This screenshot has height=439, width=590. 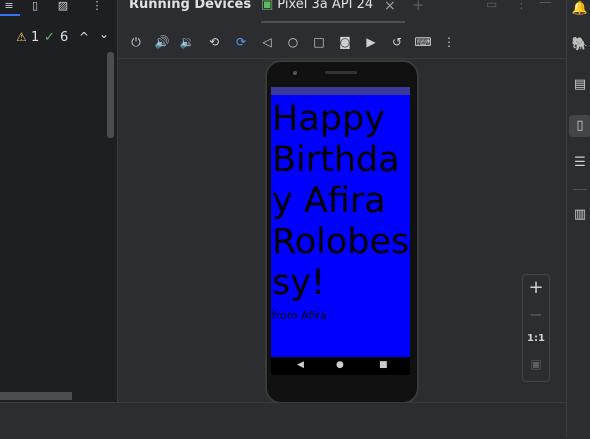 I want to click on zoom-controls: + − 1:1 ▣, so click(x=536, y=328).